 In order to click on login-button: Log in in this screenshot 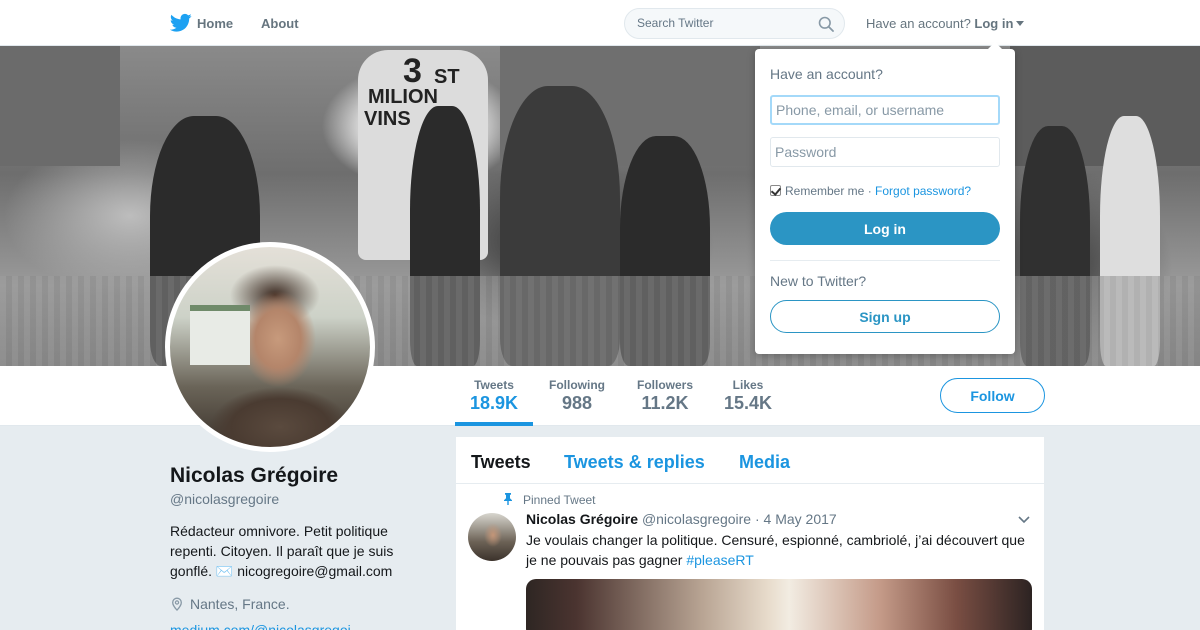, I will do `click(885, 228)`.